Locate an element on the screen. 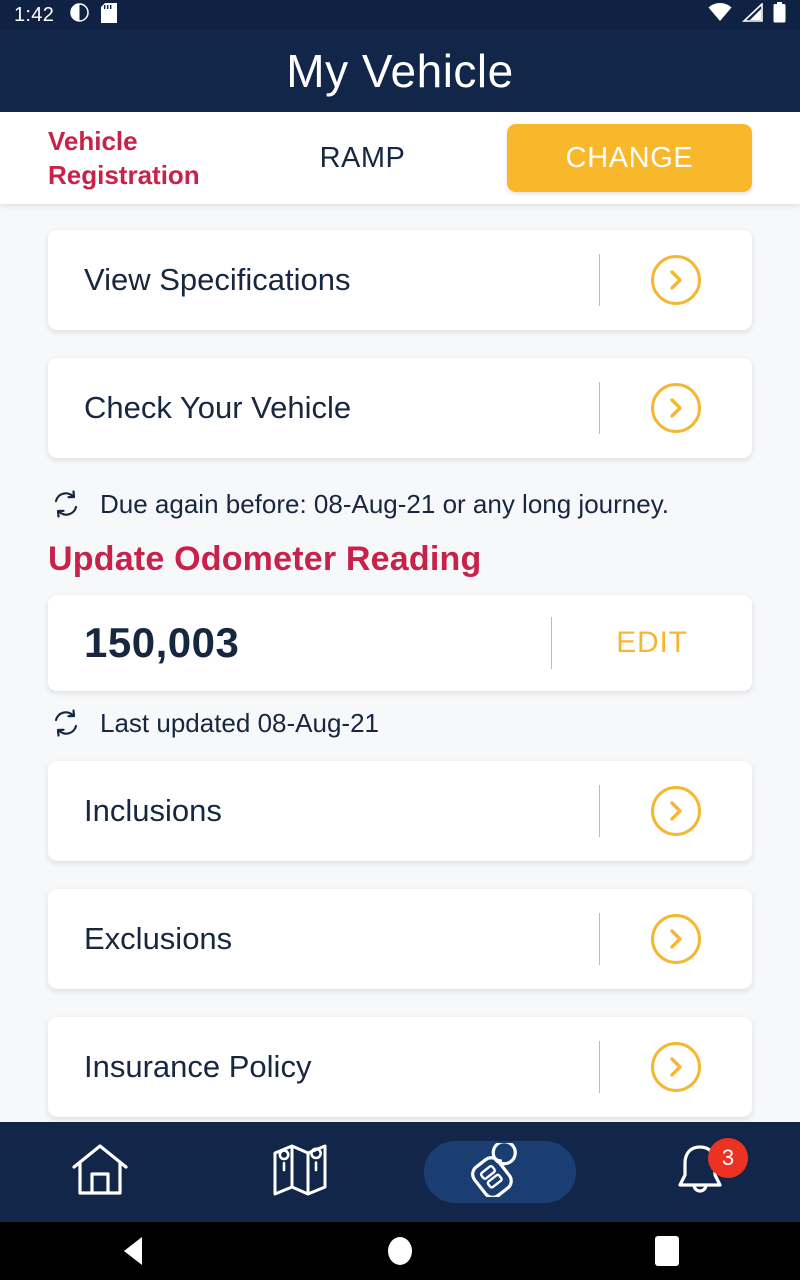  battery-icon is located at coordinates (779, 15).